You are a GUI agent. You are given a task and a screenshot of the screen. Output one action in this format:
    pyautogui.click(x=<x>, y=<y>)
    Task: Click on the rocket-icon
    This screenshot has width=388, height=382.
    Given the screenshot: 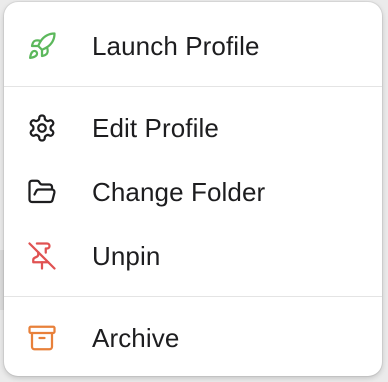 What is the action you would take?
    pyautogui.click(x=42, y=46)
    